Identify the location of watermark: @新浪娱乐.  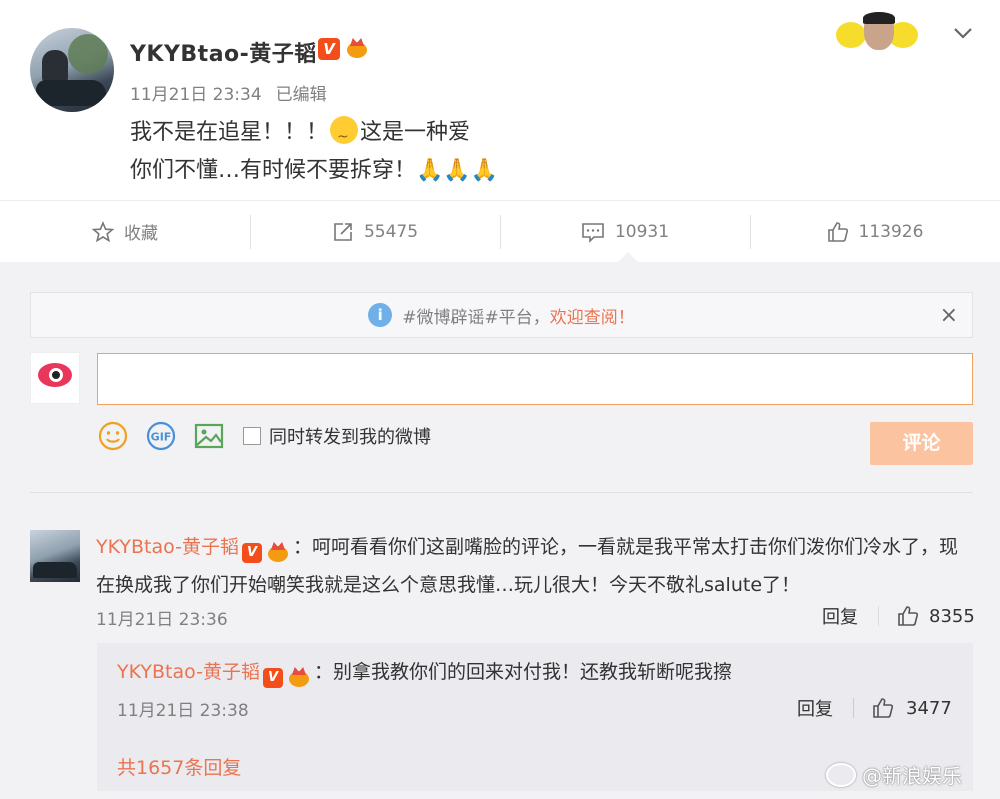
(894, 774).